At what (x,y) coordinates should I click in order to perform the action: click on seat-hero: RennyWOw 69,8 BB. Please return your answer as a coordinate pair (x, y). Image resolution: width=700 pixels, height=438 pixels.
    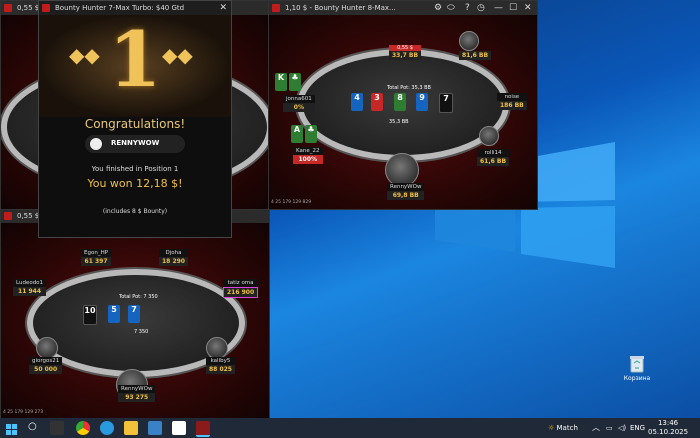
    Looking at the image, I should click on (406, 191).